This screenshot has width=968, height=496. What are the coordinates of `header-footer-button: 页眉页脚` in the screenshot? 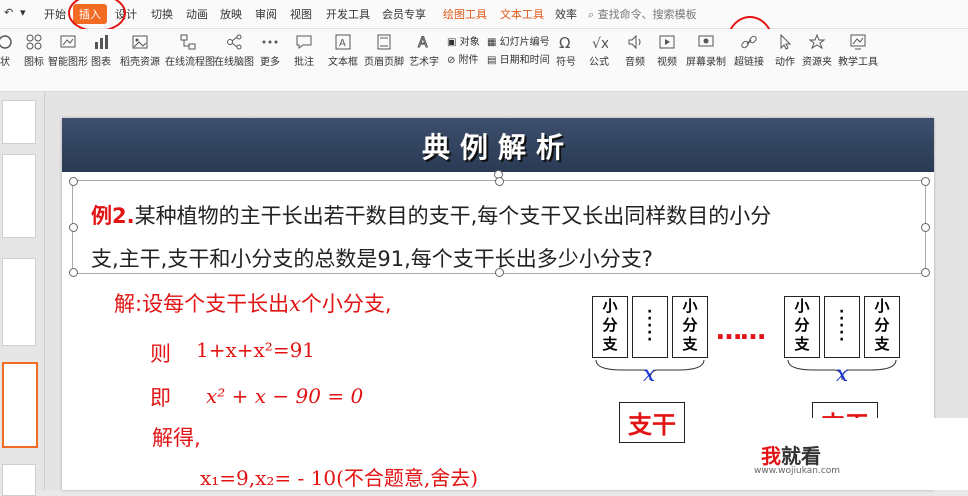 It's located at (384, 60).